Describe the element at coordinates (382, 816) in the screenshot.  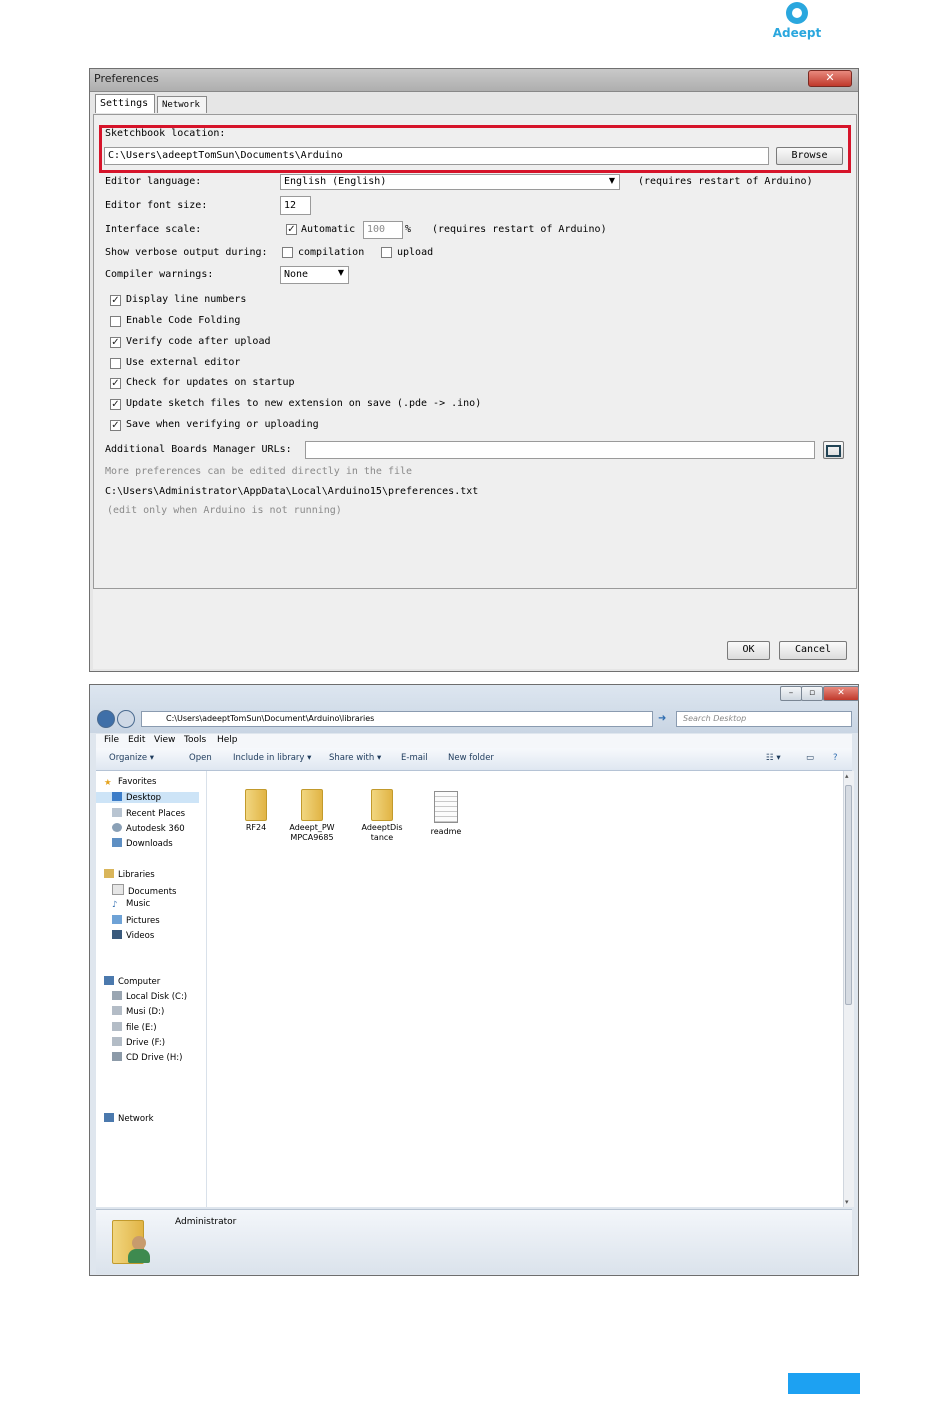
I see `file-item-adeeptdistance: AdeeptDistance` at that location.